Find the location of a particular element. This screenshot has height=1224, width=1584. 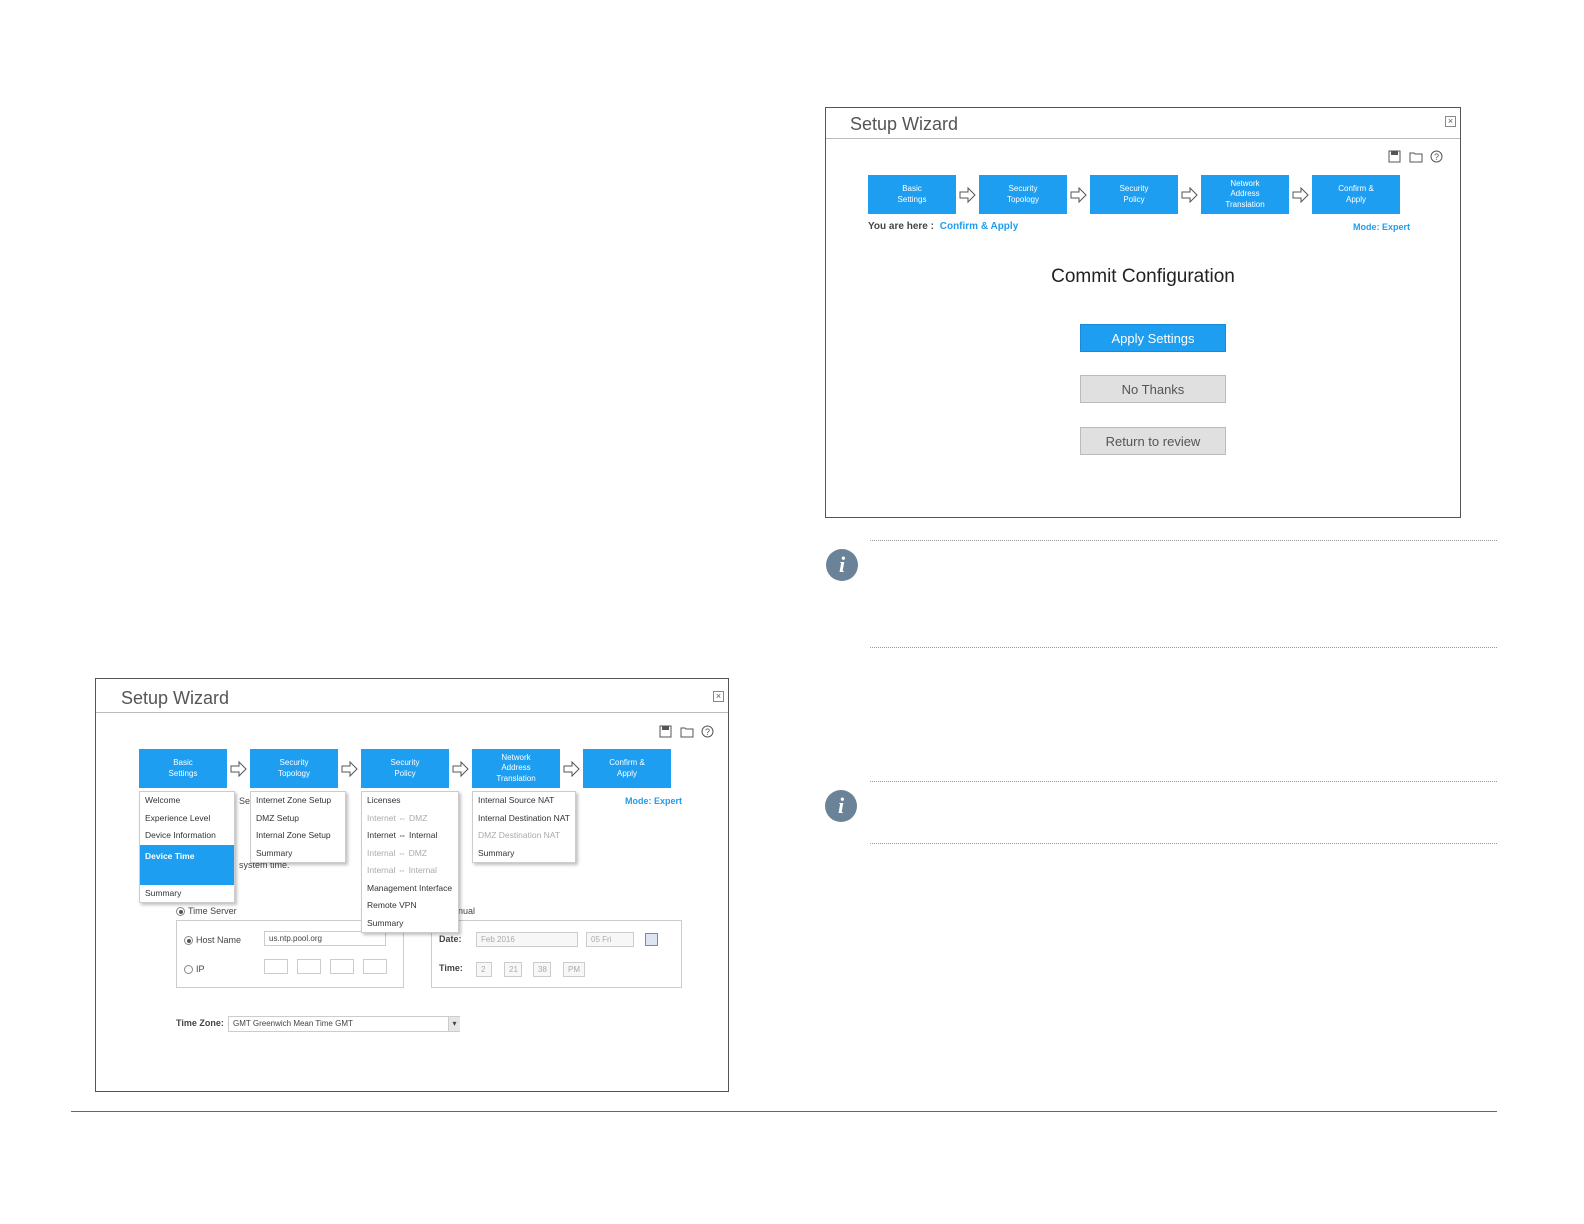

ip-octet-1-input is located at coordinates (276, 966).